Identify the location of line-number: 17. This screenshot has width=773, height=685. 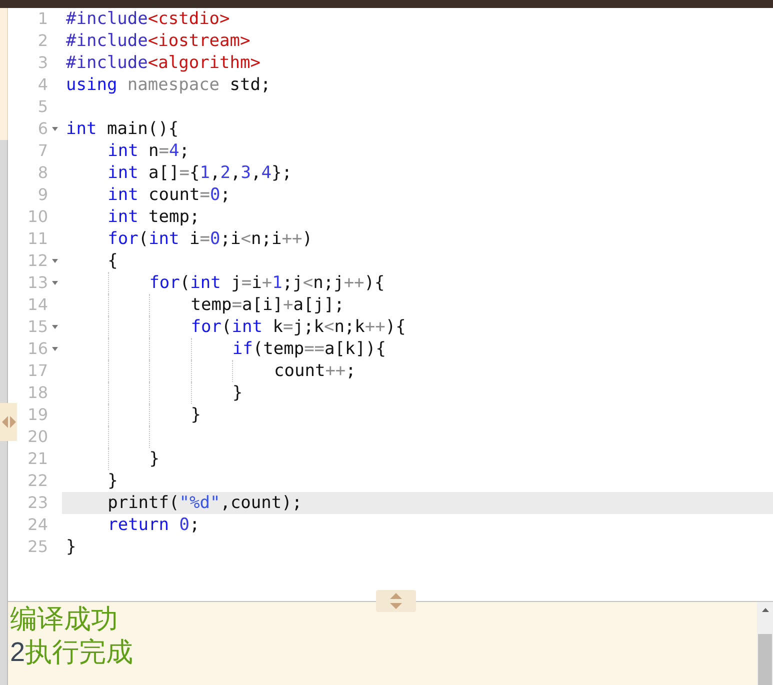
(37, 371).